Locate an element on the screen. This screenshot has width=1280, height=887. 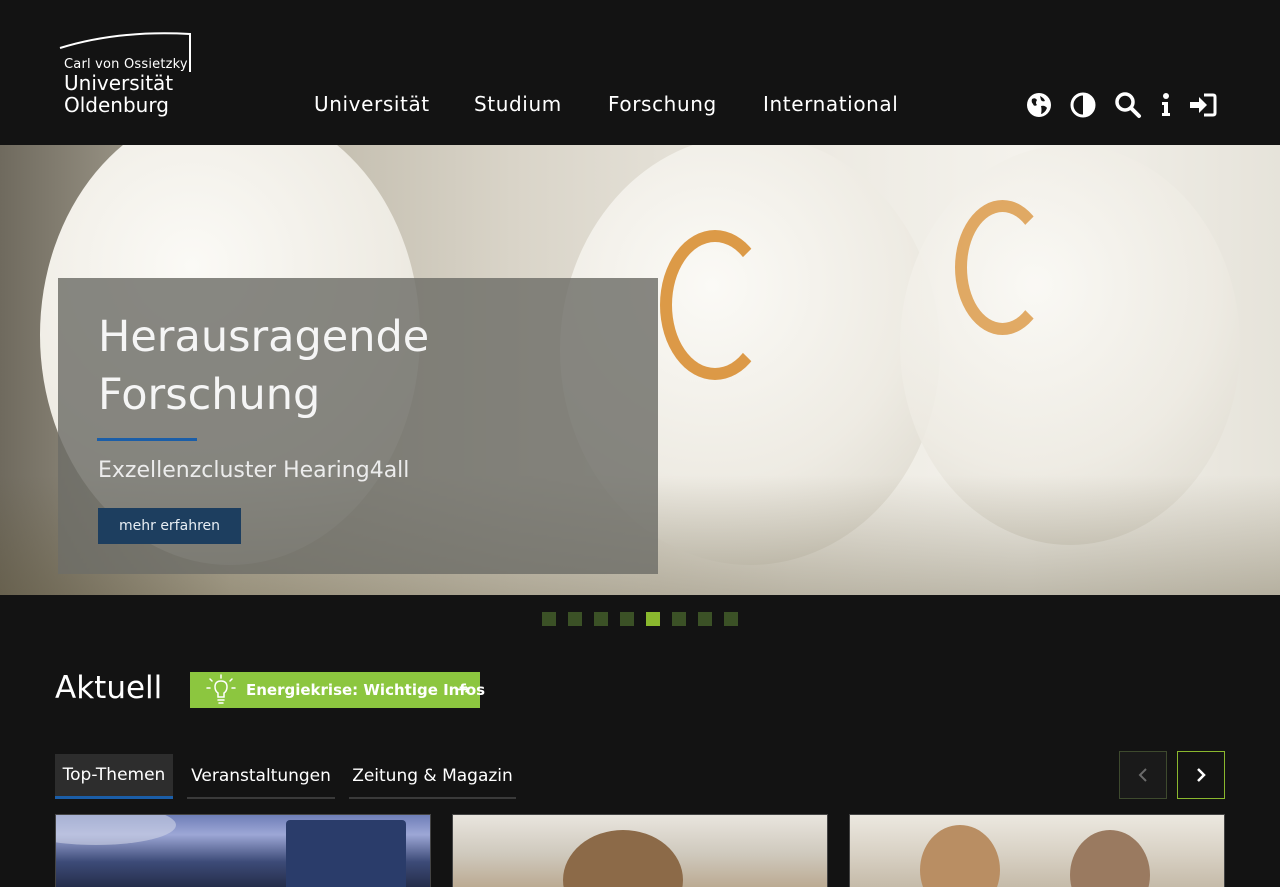
carousel-next-button is located at coordinates (1201, 775).